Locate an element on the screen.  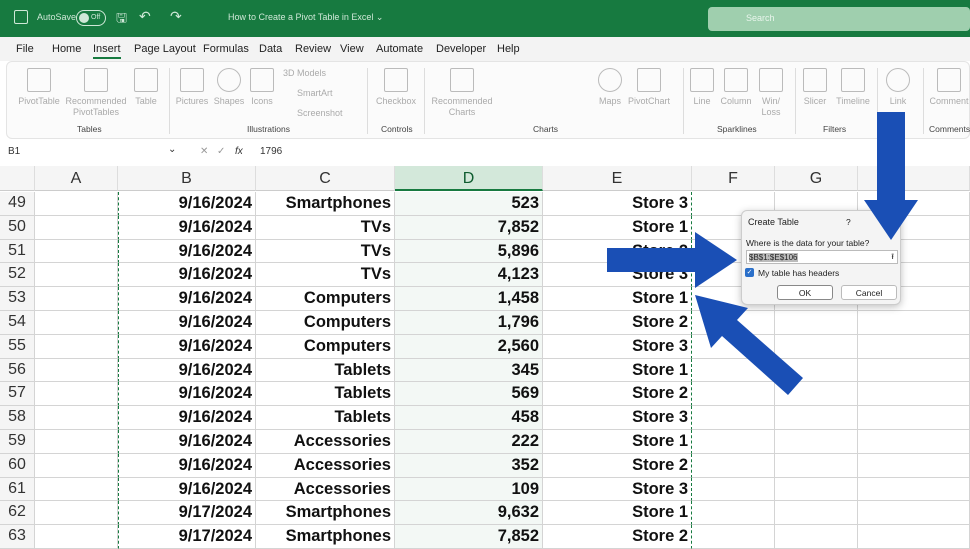
arrow-down-icon is located at coordinates (891, 176).